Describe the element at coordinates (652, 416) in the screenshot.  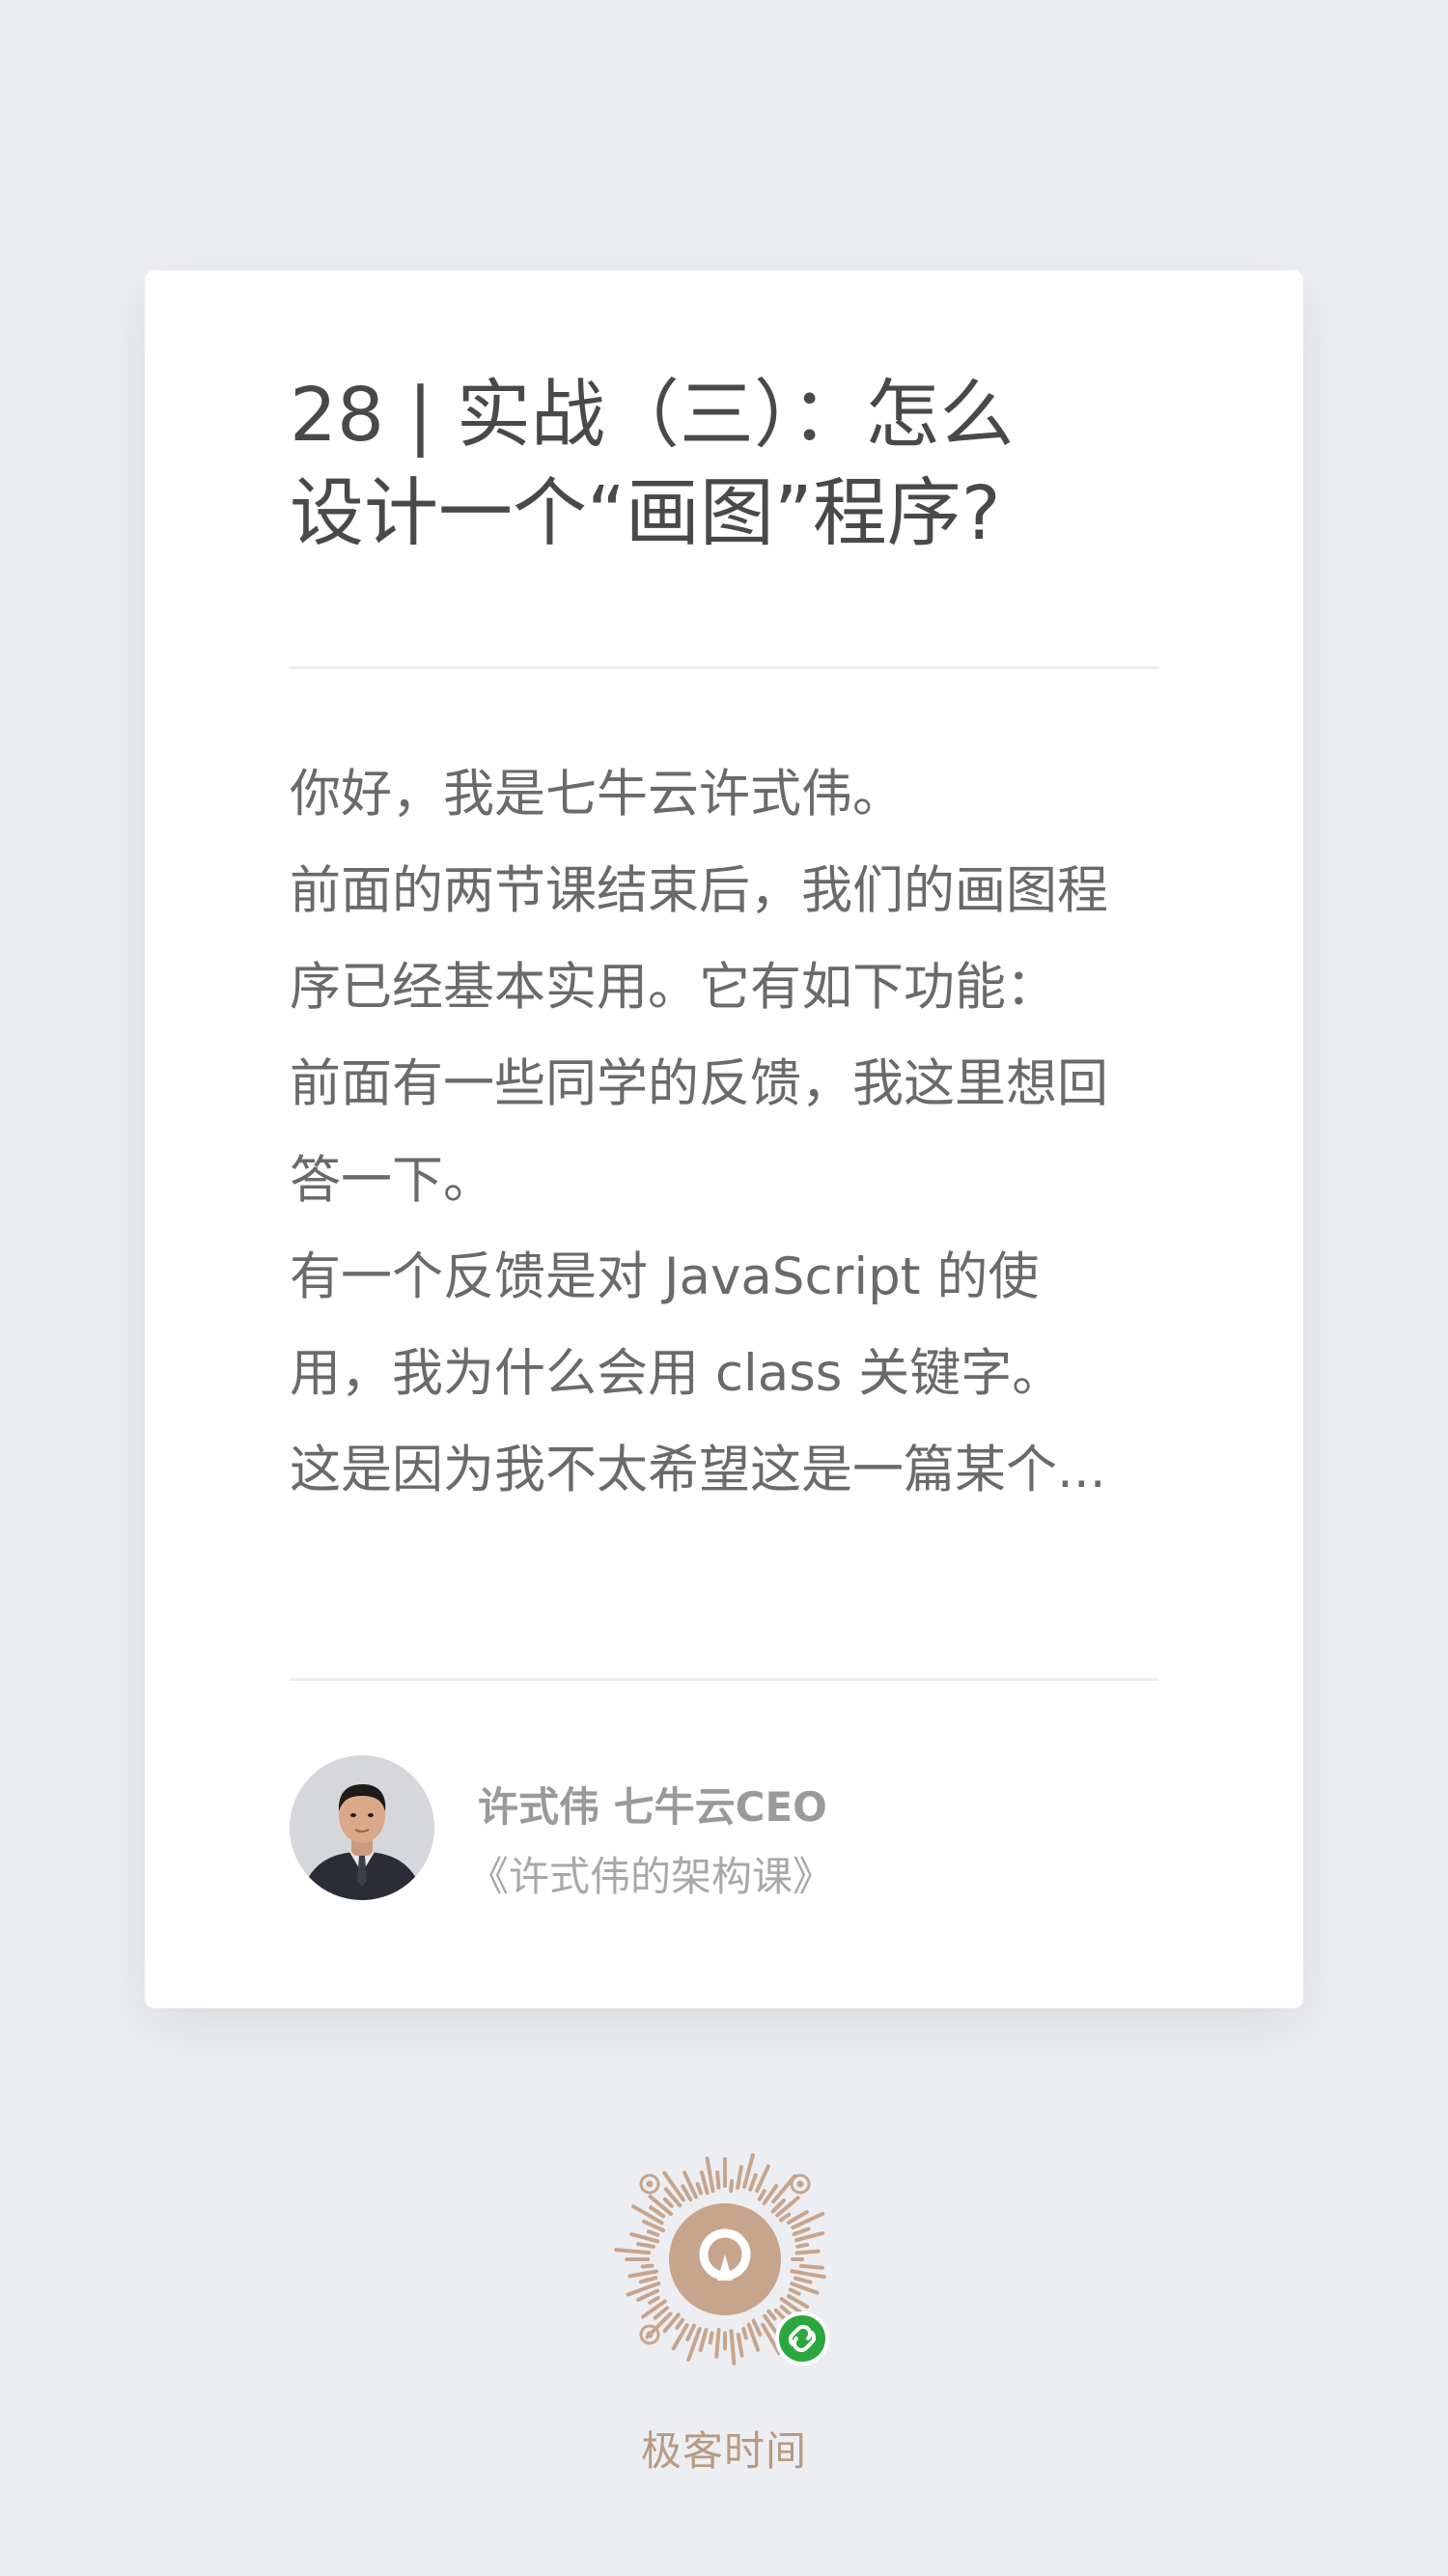
I see `article-title-line-1: 28 | 实战（三）：怎么` at that location.